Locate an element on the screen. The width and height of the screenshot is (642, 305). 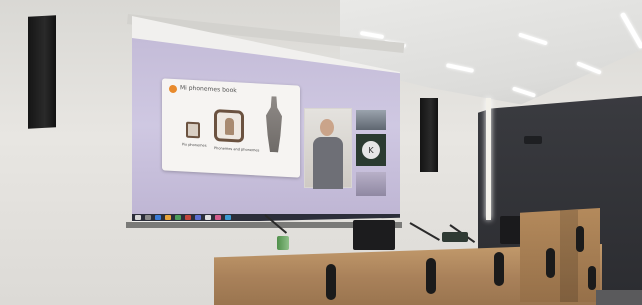
video-thumb-bottom is located at coordinates (371, 184).